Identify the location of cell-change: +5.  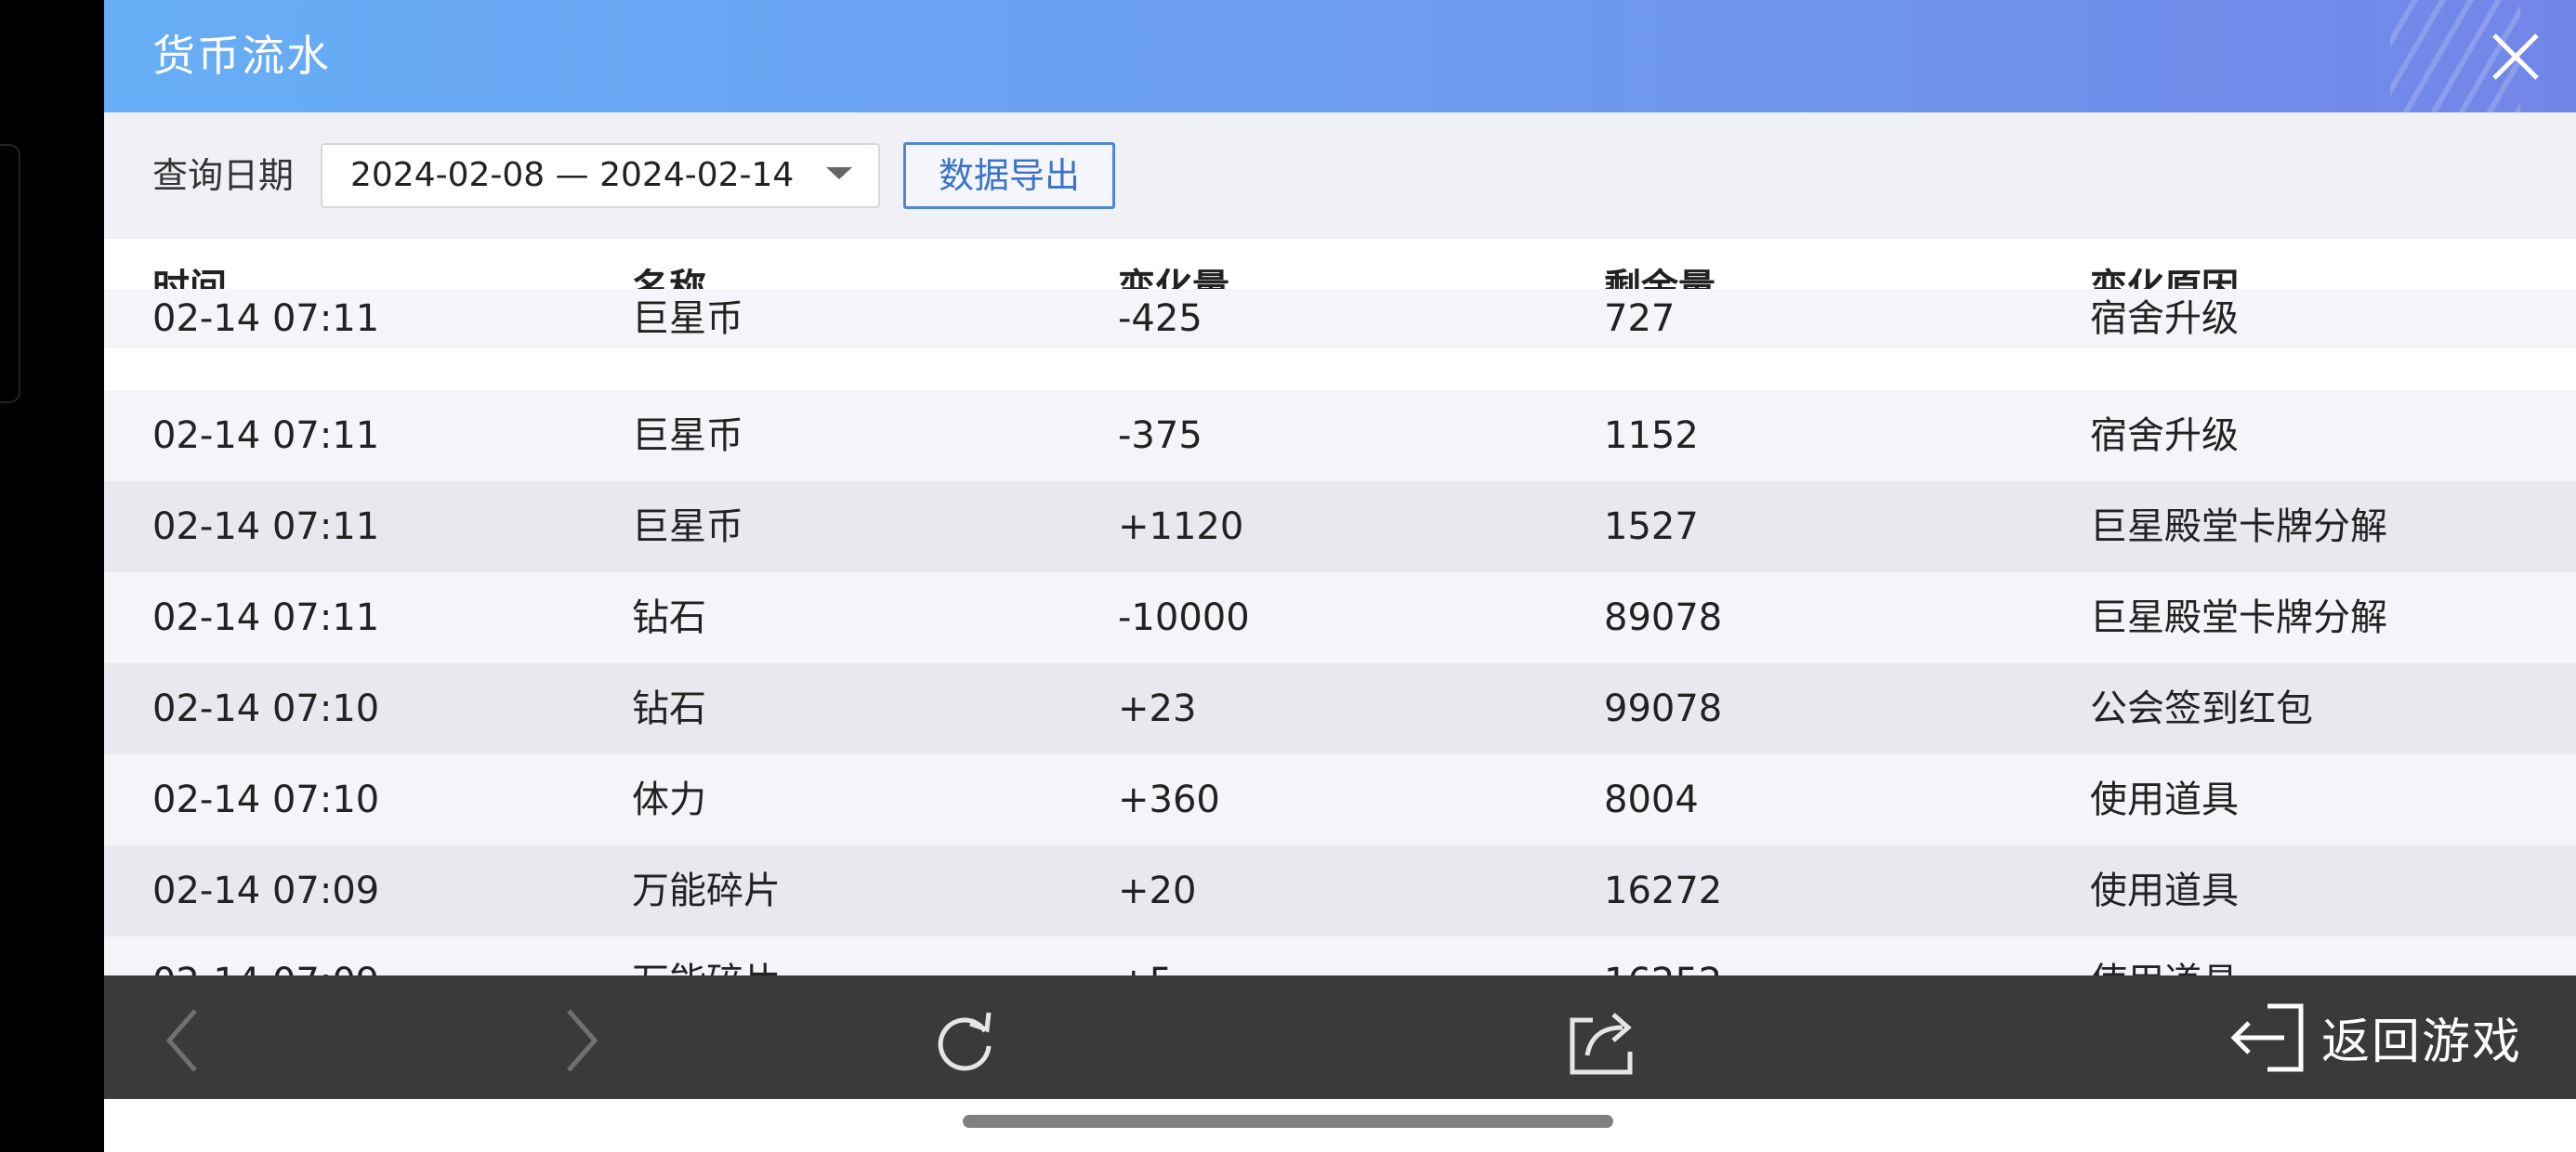
(1145, 955).